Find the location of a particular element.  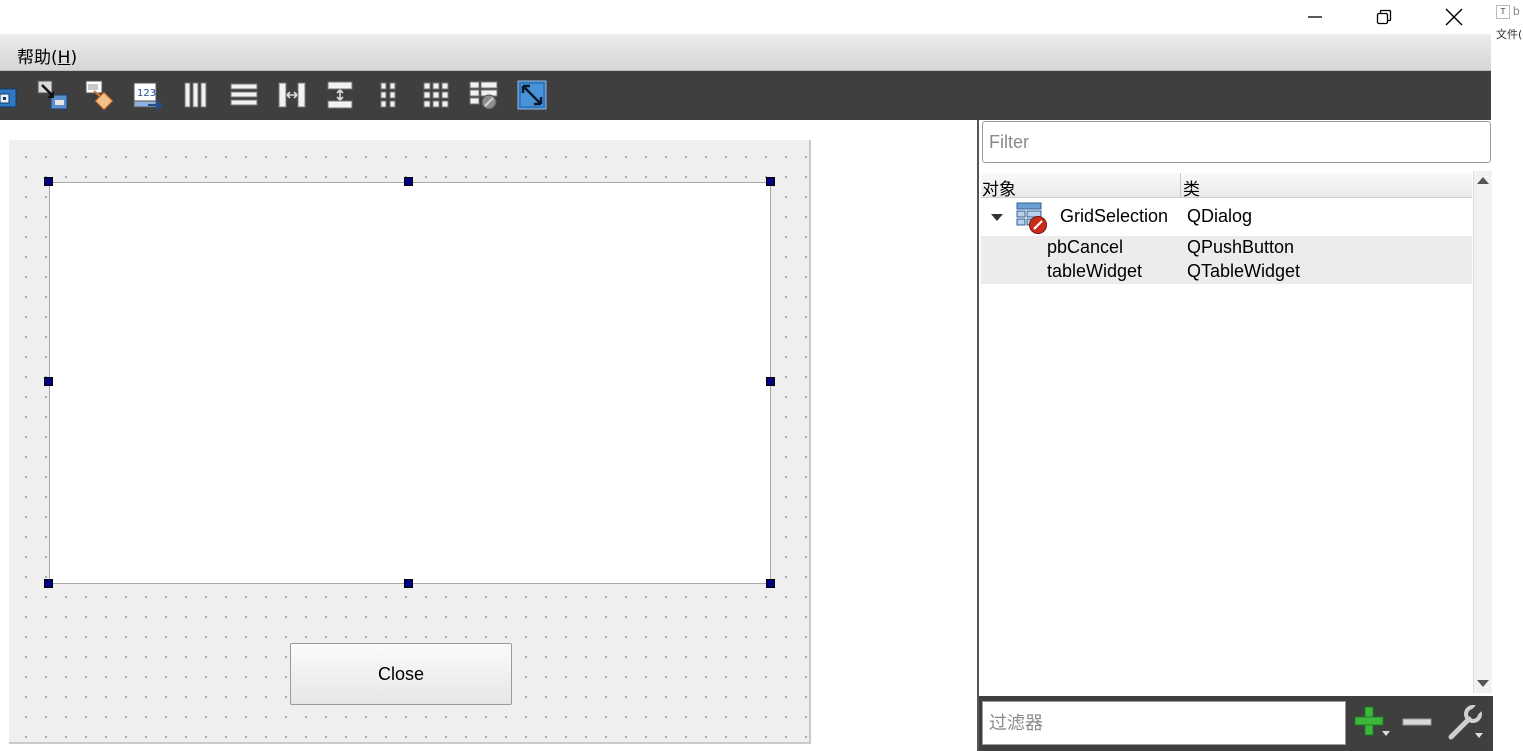

resize-handle-bottom-right is located at coordinates (770, 583).